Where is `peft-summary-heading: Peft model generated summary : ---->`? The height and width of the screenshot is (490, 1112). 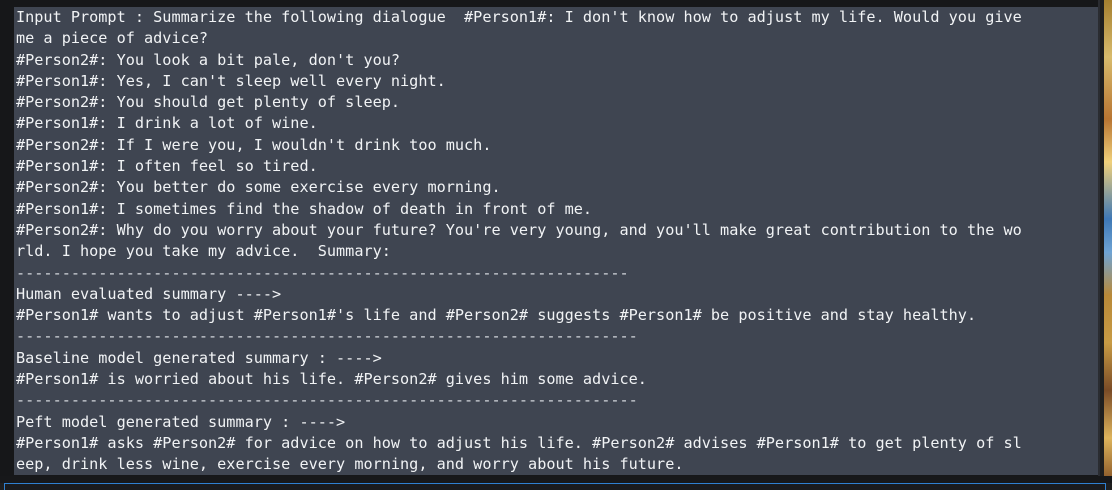
peft-summary-heading: Peft model generated summary : ----> is located at coordinates (181, 421).